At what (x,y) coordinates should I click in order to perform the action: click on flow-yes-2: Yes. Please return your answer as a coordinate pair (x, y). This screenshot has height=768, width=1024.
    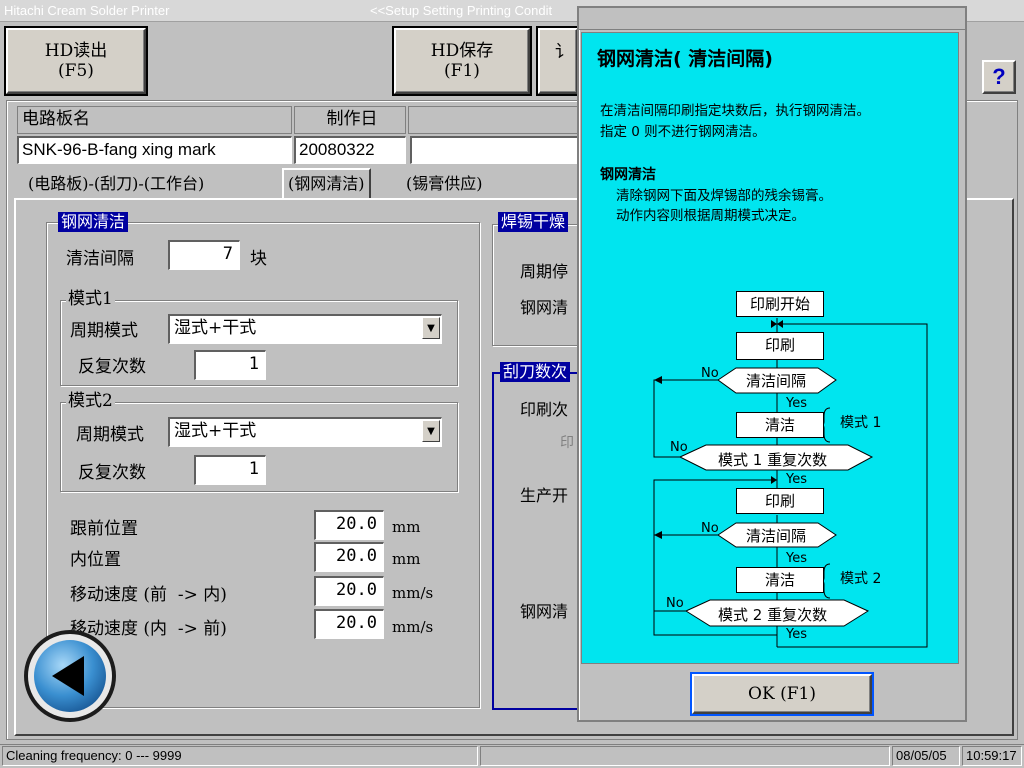
    Looking at the image, I should click on (796, 479).